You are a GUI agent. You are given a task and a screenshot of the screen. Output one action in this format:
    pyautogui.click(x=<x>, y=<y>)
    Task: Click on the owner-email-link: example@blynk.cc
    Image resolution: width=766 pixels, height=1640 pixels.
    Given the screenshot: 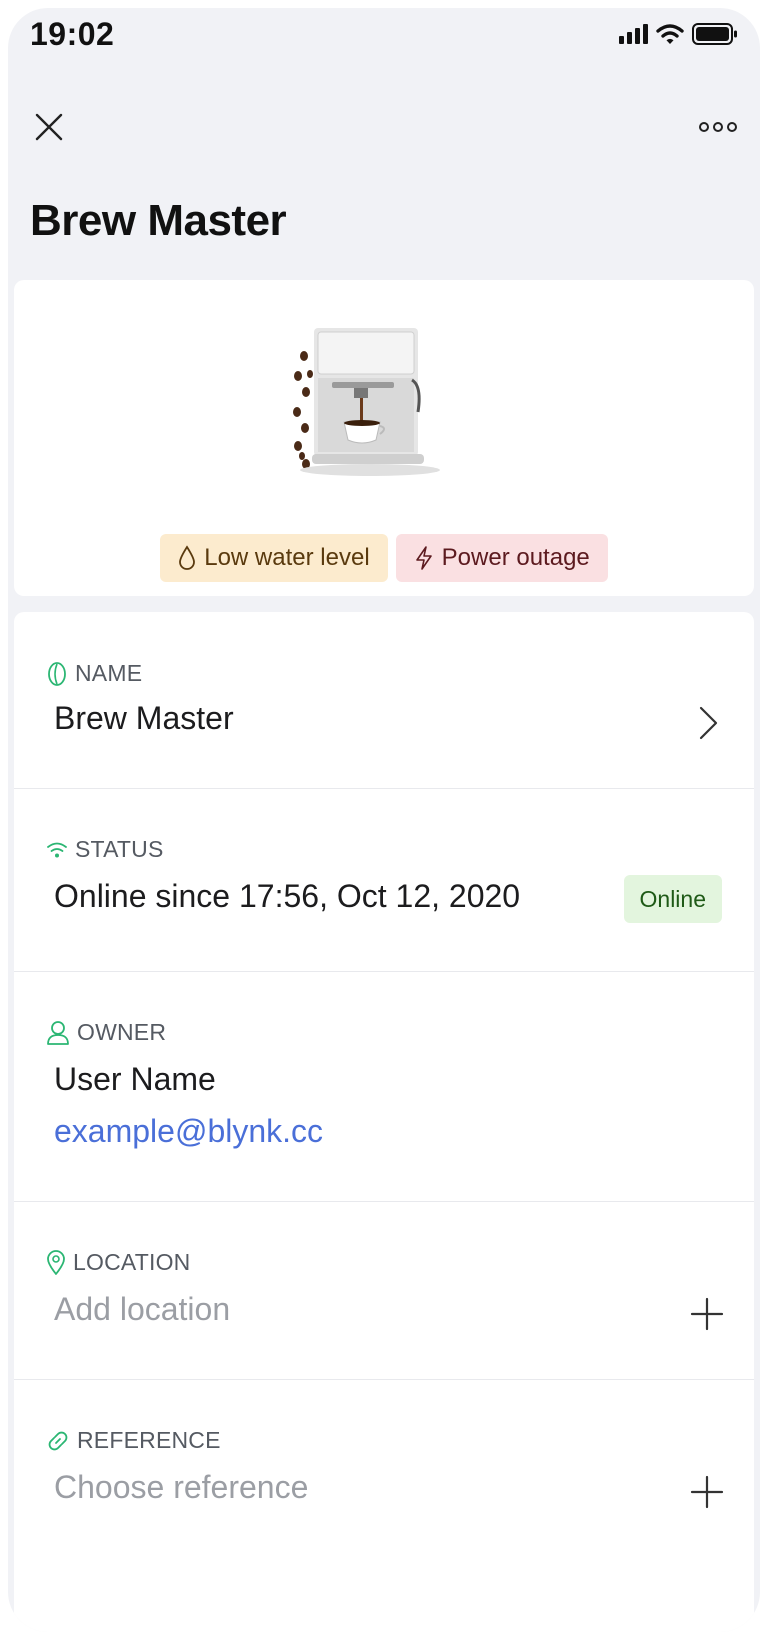 What is the action you would take?
    pyautogui.click(x=188, y=1131)
    